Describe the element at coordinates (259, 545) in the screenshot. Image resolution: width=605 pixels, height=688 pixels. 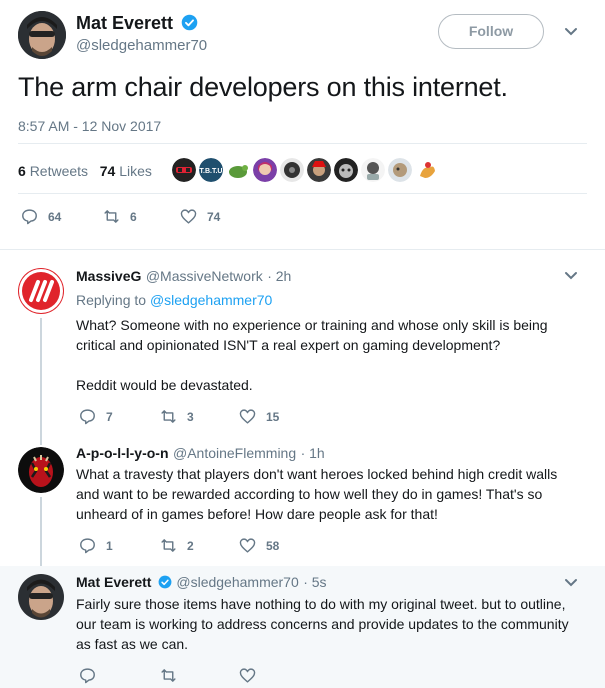
I see `like-action: 58` at that location.